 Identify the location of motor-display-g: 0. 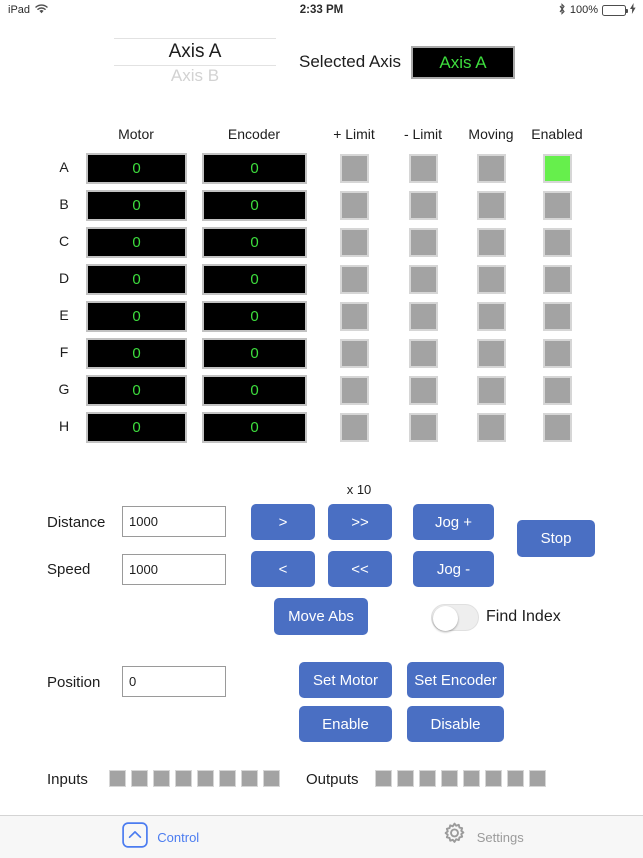
(136, 390).